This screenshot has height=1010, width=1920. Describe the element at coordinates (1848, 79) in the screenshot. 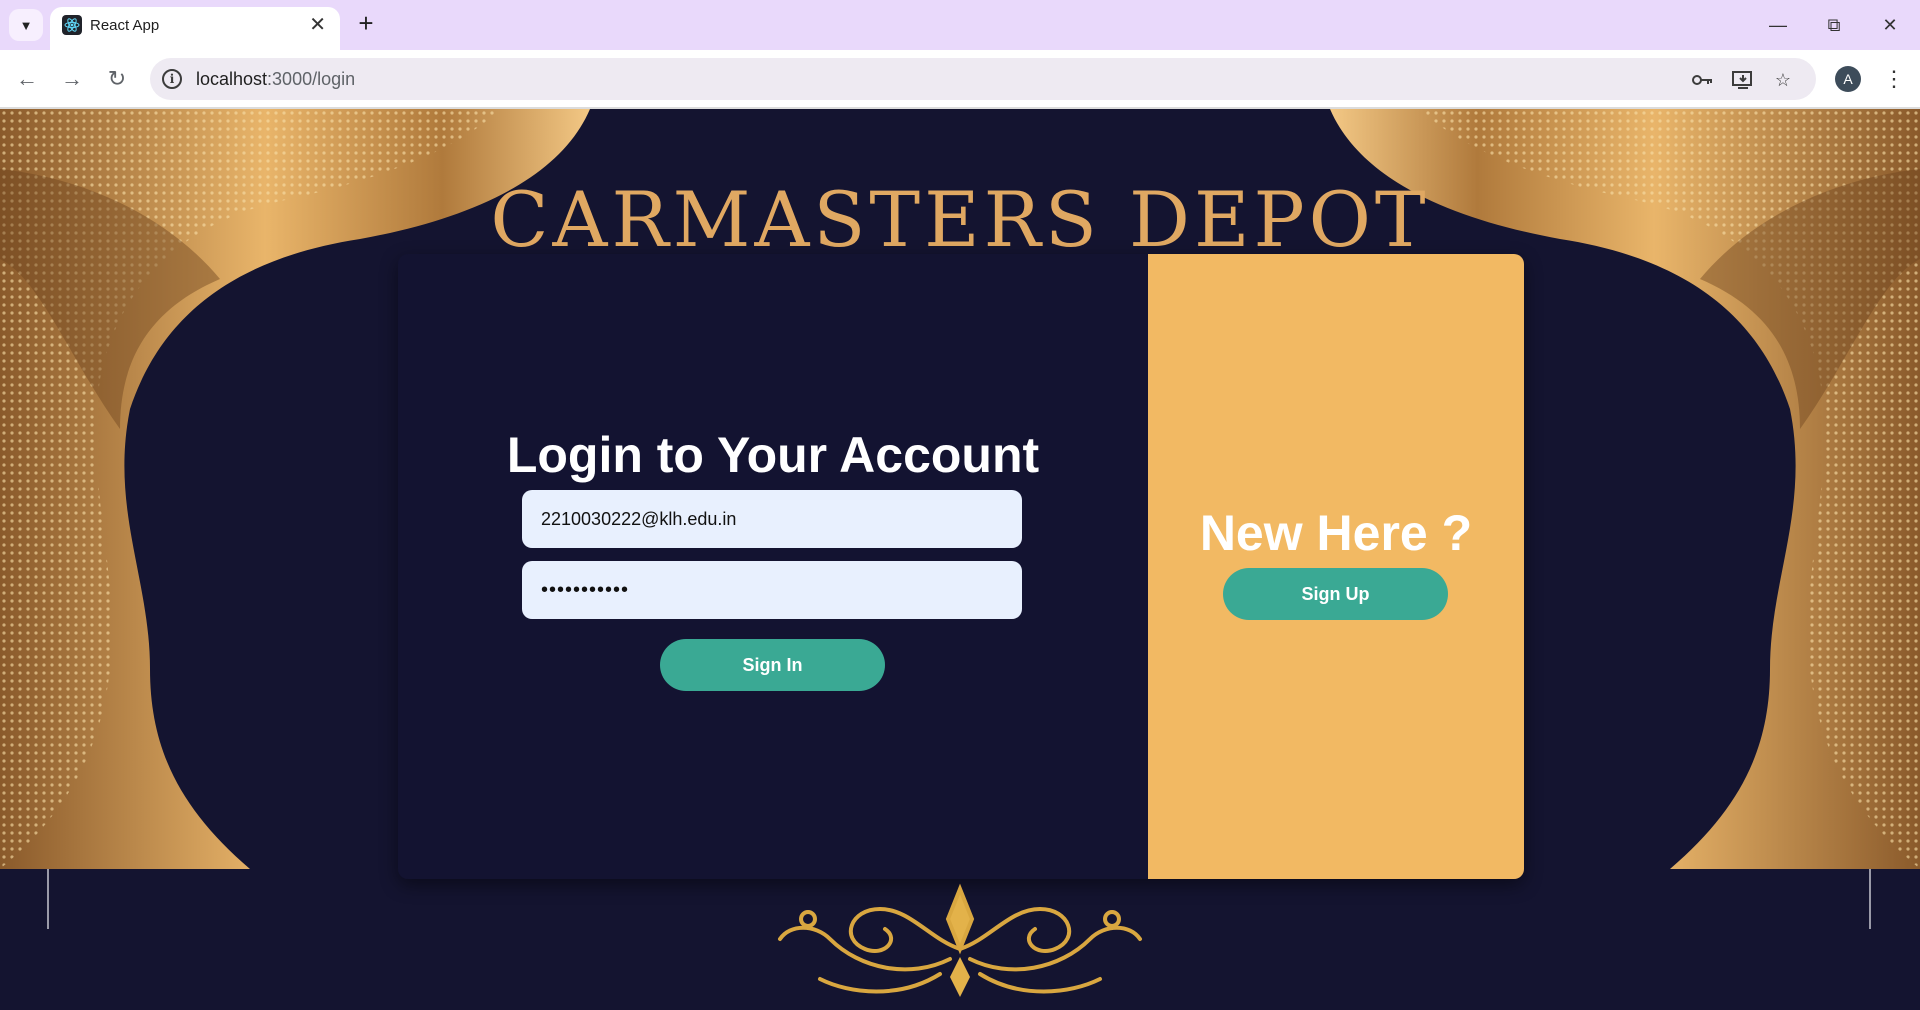

I see `avatar: A` at that location.